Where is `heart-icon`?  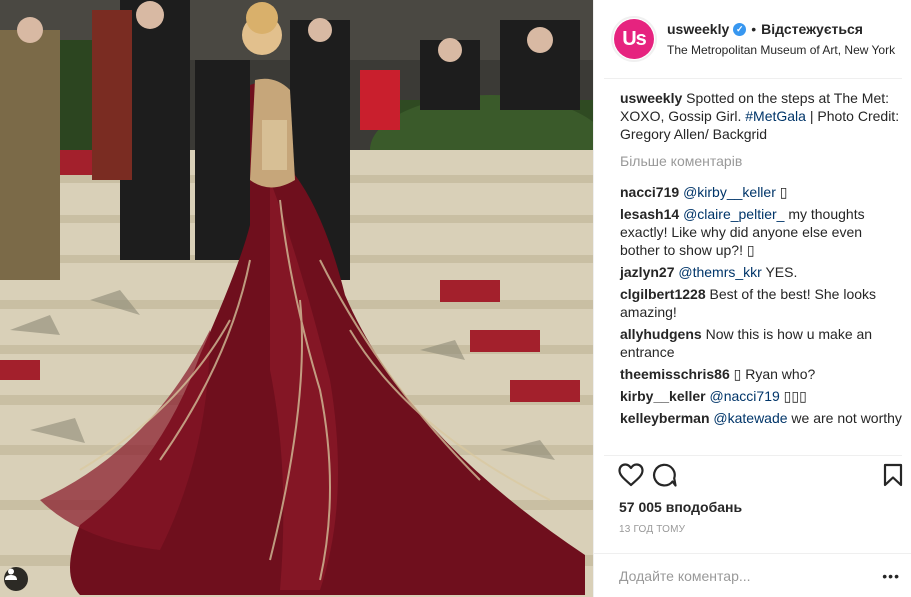
heart-icon is located at coordinates (631, 475).